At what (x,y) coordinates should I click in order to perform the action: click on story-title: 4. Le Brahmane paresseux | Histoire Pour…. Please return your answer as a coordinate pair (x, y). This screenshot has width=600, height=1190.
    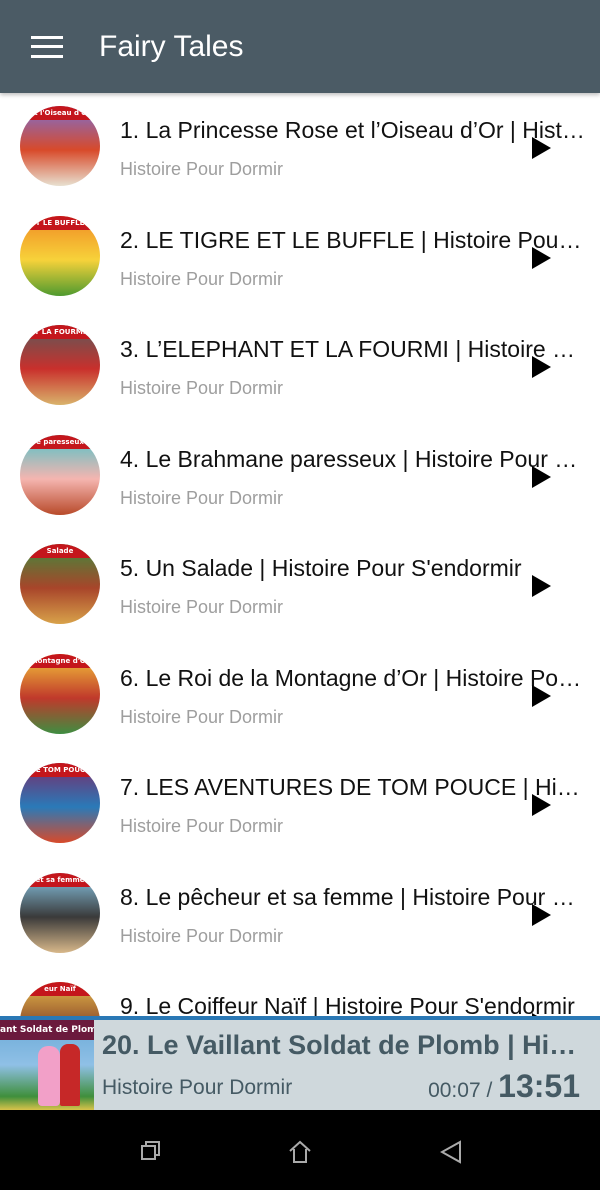
    Looking at the image, I should click on (353, 458).